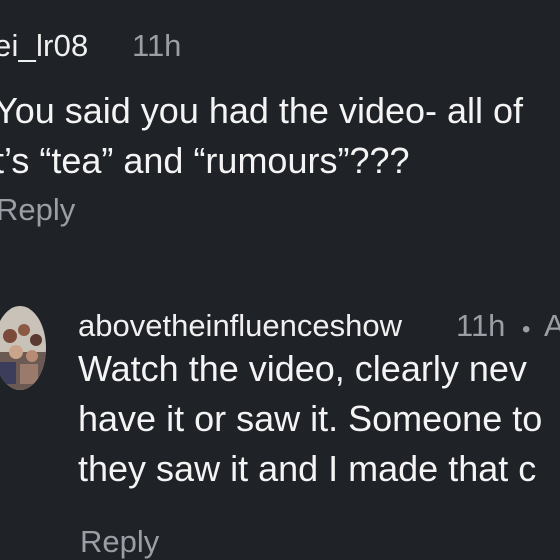 The image size is (560, 560). What do you see at coordinates (44, 46) in the screenshot?
I see `comment-username: ei_lr08` at bounding box center [44, 46].